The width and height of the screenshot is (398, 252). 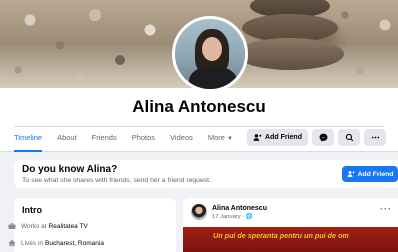 What do you see at coordinates (181, 137) in the screenshot?
I see `tab-label: Videos` at bounding box center [181, 137].